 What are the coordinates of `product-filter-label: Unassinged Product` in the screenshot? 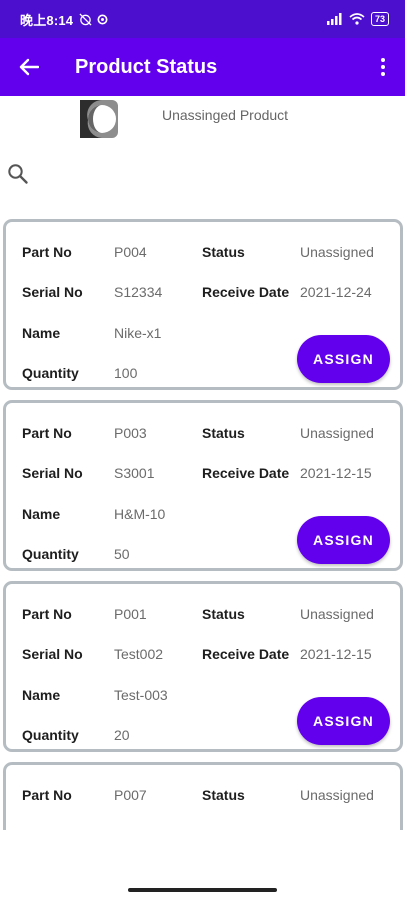 It's located at (225, 115).